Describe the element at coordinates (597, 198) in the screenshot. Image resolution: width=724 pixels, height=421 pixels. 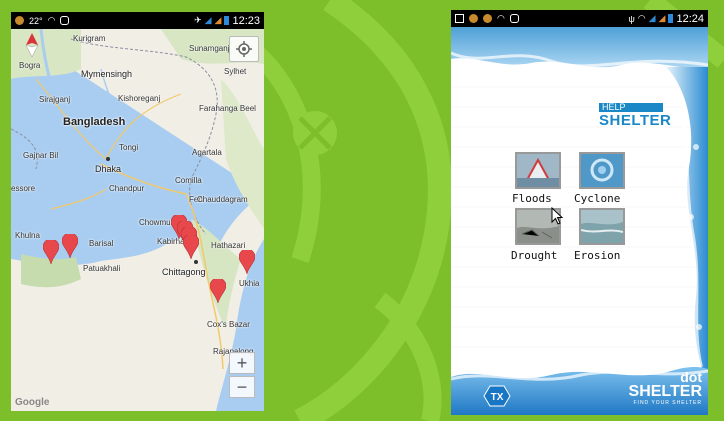
I see `cyclone-label: Cyclone` at that location.